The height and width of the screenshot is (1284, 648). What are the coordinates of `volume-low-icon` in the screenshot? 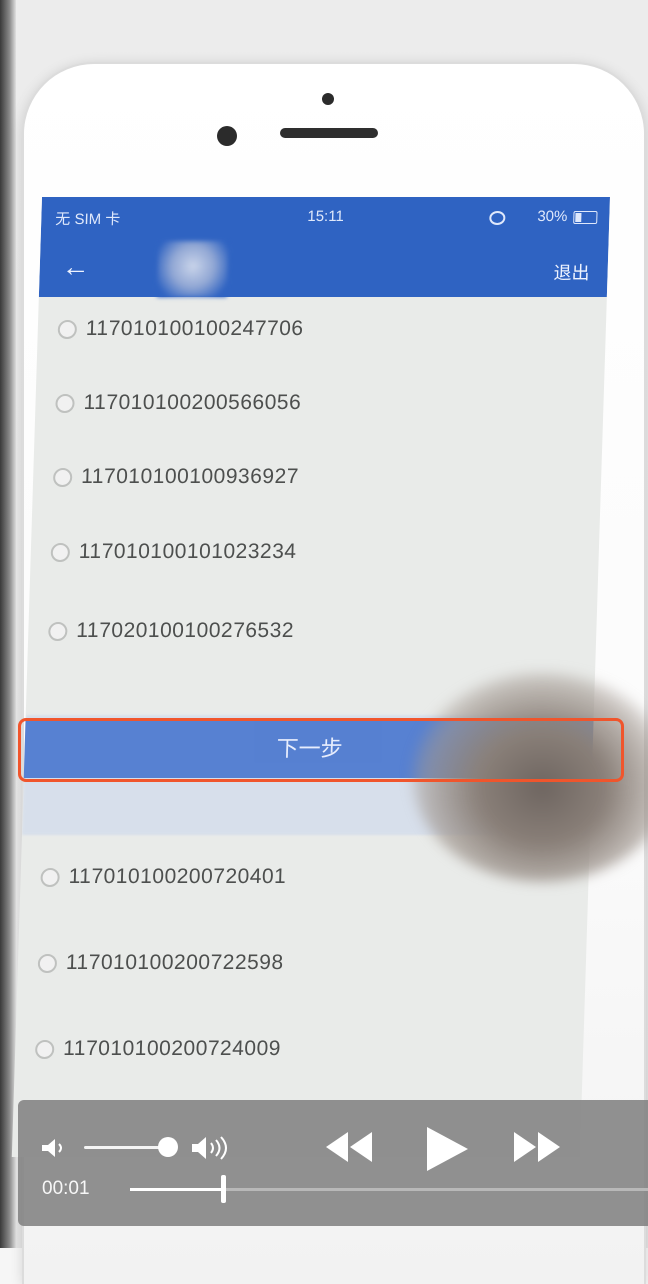 It's located at (55, 1150).